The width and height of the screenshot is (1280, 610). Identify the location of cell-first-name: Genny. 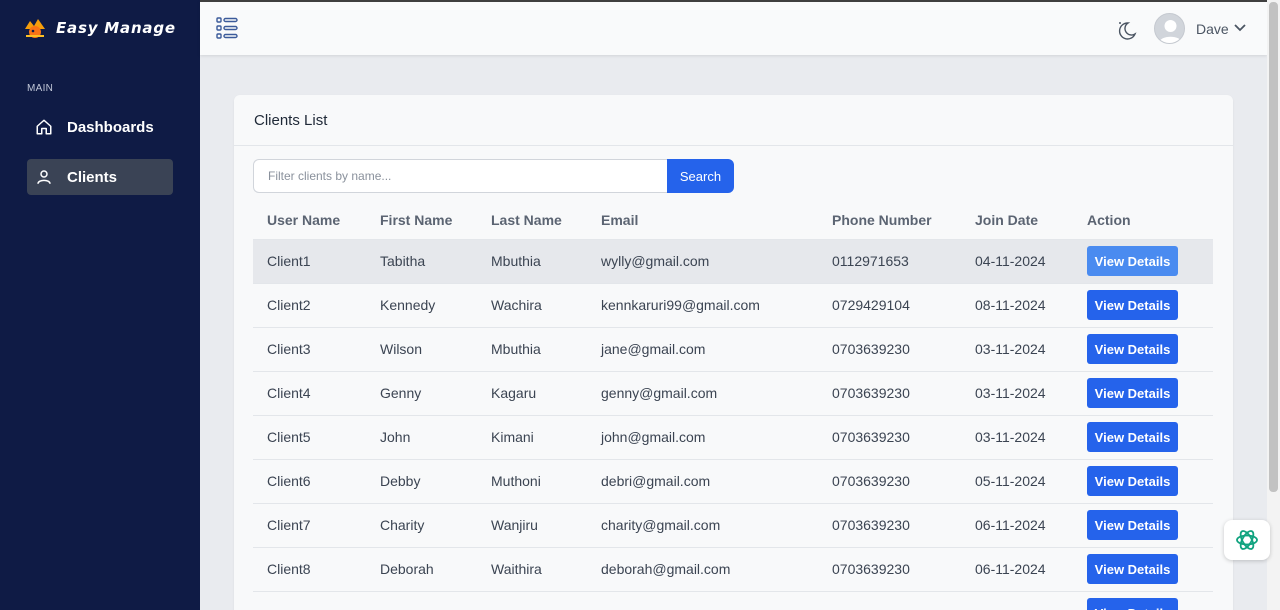
(421, 392).